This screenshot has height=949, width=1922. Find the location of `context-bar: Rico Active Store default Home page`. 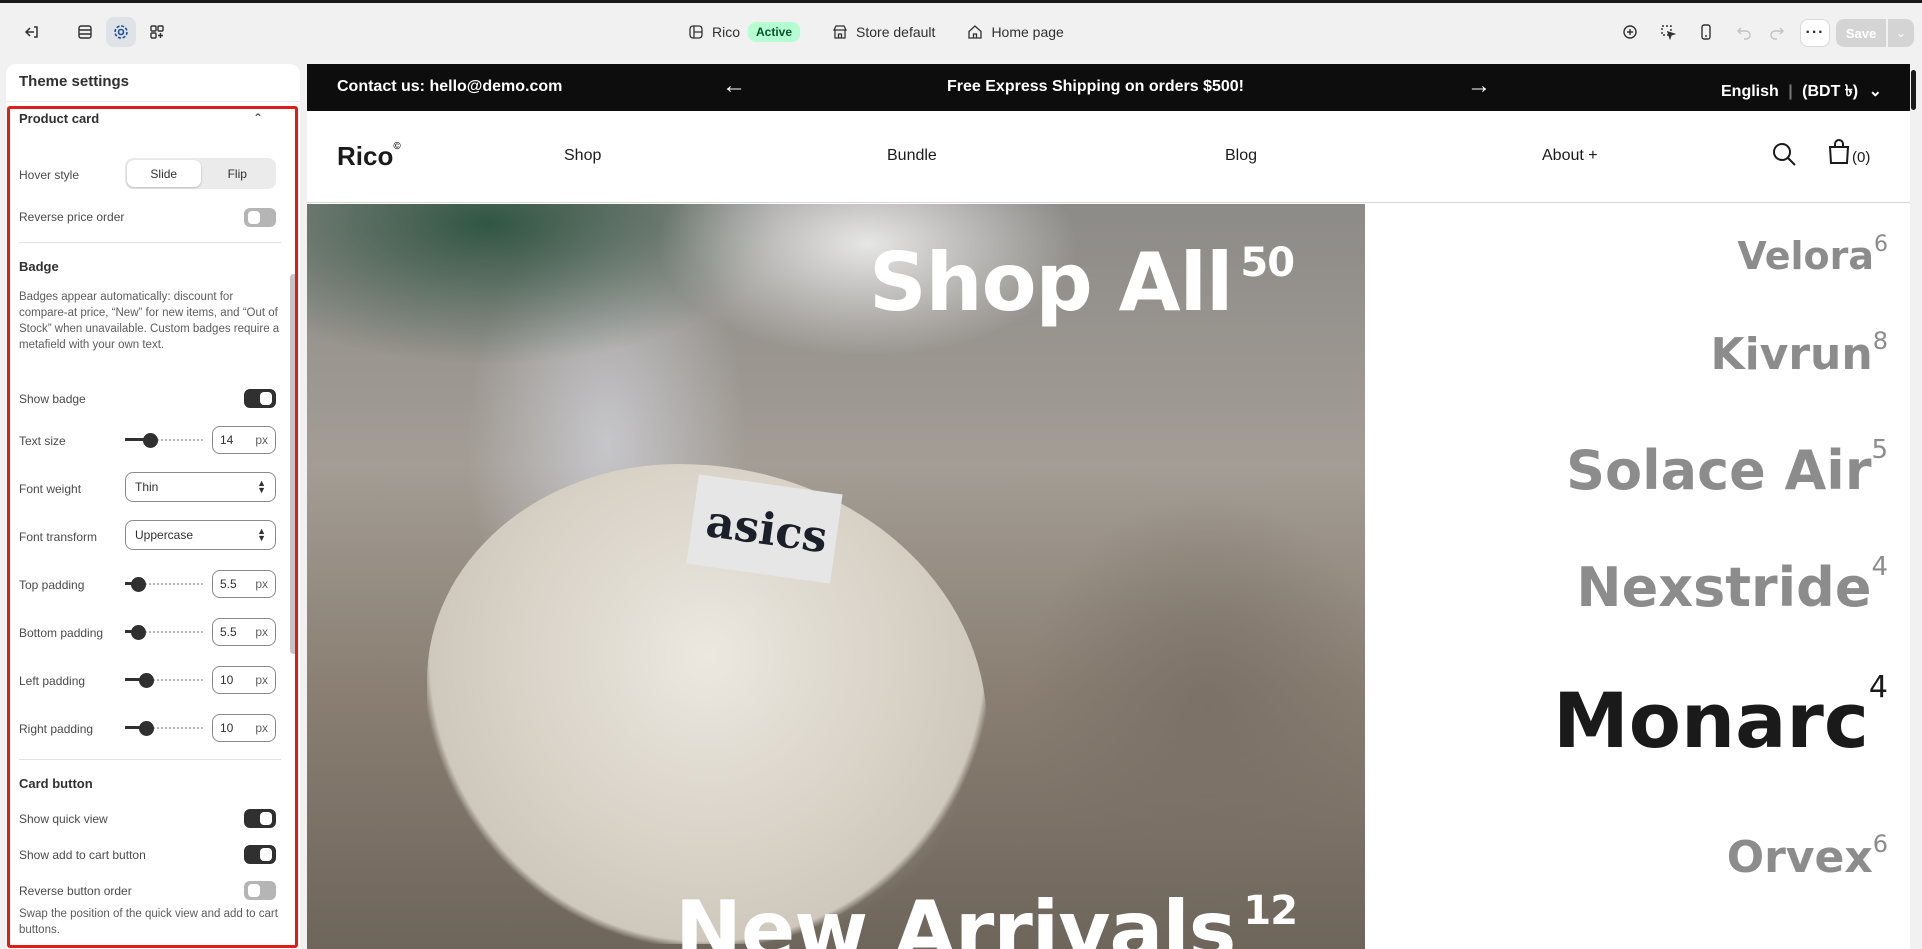

context-bar: Rico Active Store default Home page is located at coordinates (892, 32).